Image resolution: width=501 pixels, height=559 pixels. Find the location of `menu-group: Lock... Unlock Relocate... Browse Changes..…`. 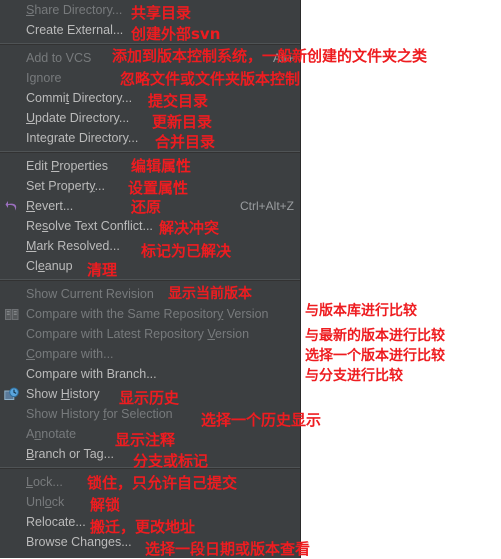

menu-group: Lock... Unlock Relocate... Browse Changes..… is located at coordinates (150, 512).